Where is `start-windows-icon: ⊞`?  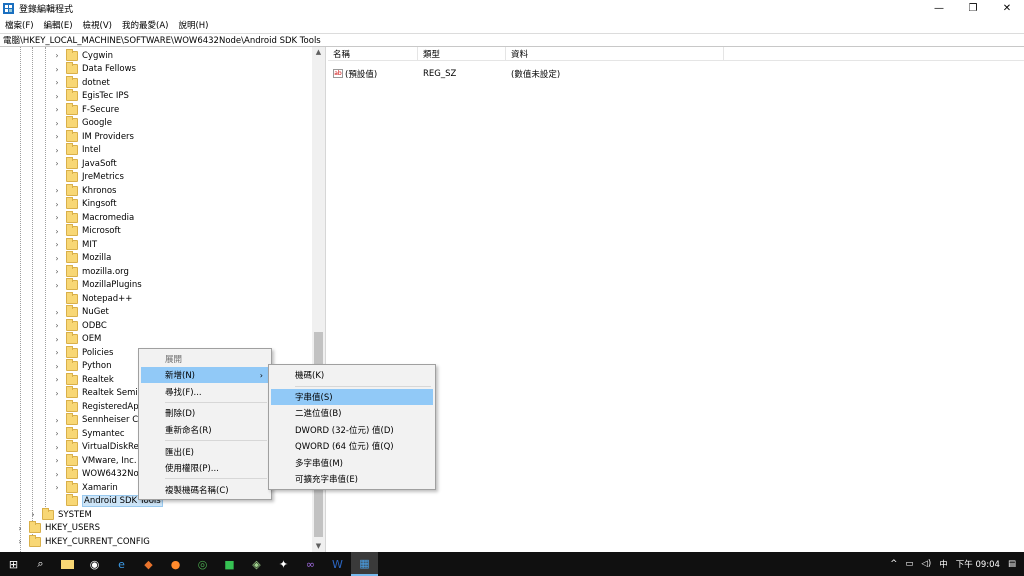 start-windows-icon: ⊞ is located at coordinates (13, 564).